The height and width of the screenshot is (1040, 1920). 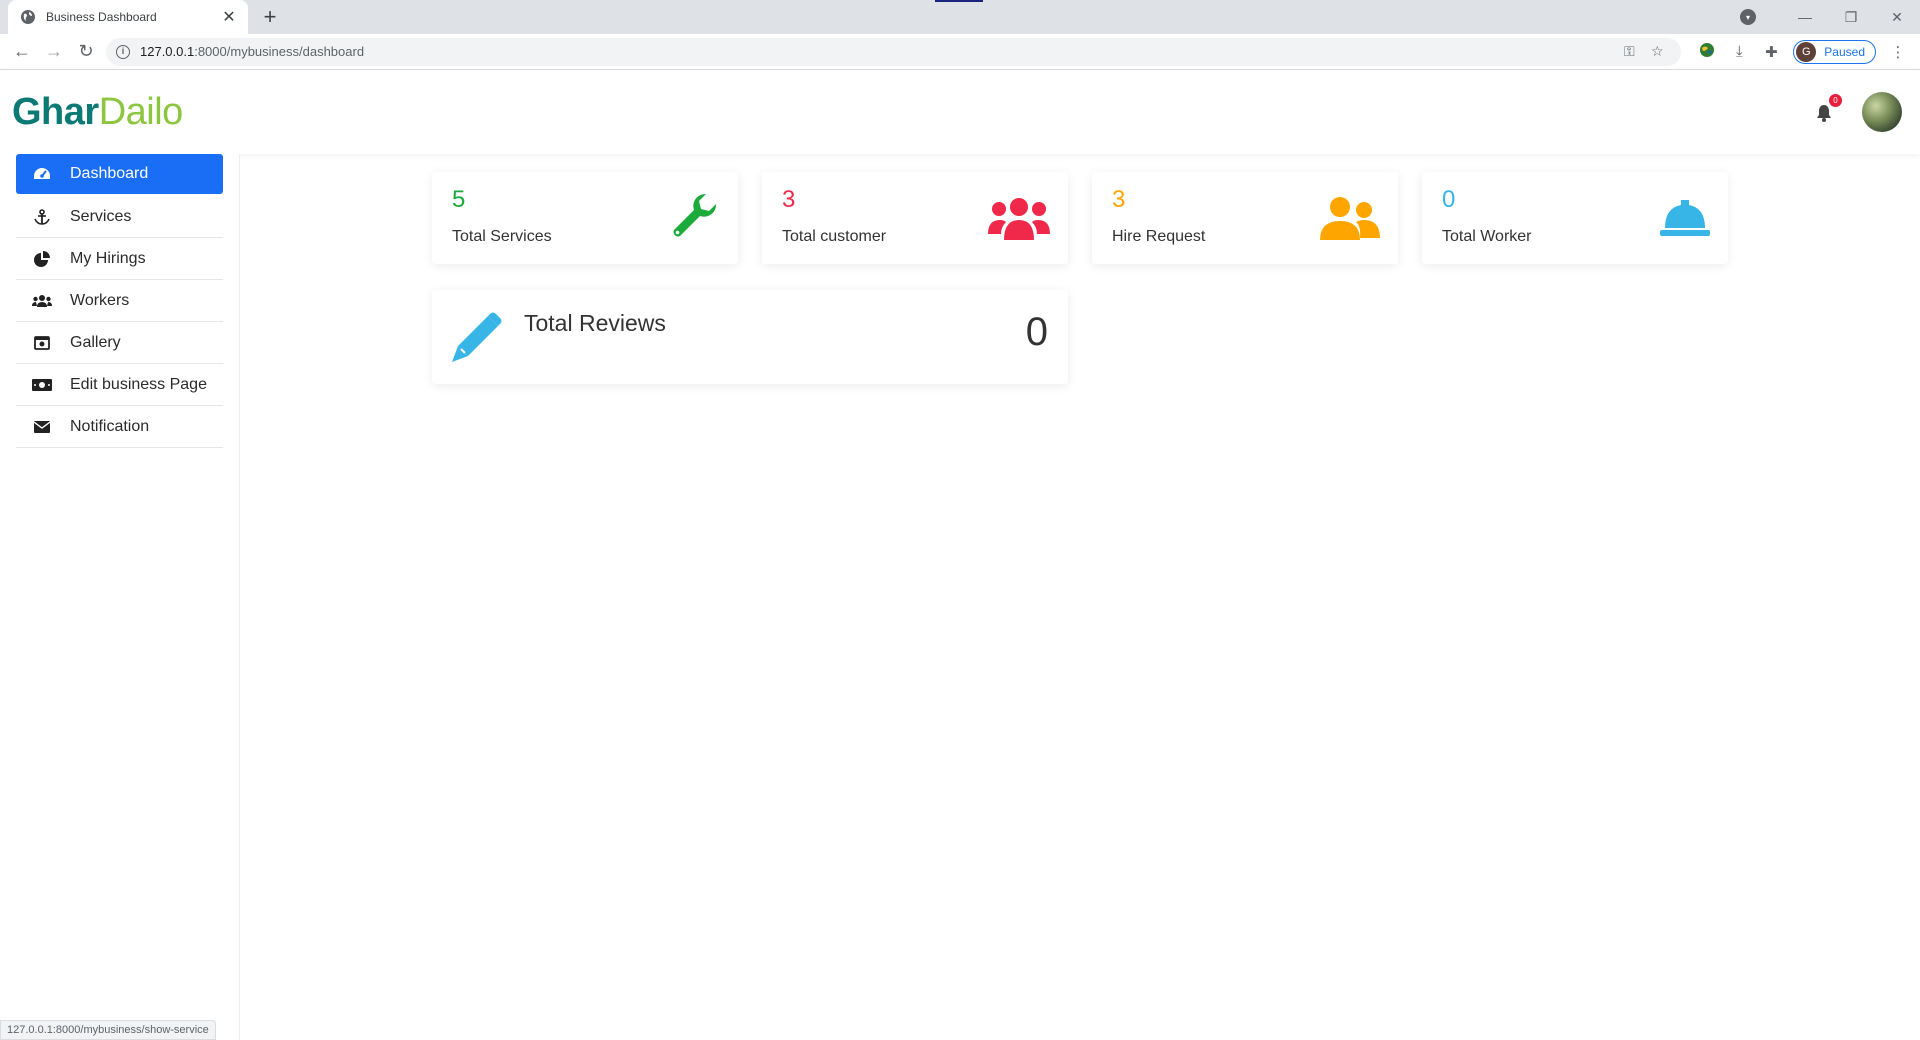 I want to click on sidebar-item-dashboard: Dashboard, so click(x=119, y=174).